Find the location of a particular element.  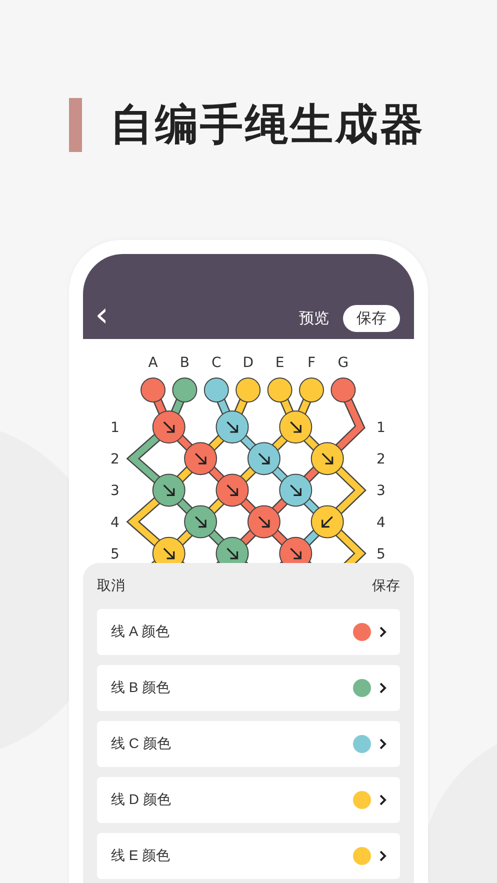

color-setting-row: 线 C 颜色 is located at coordinates (248, 744).